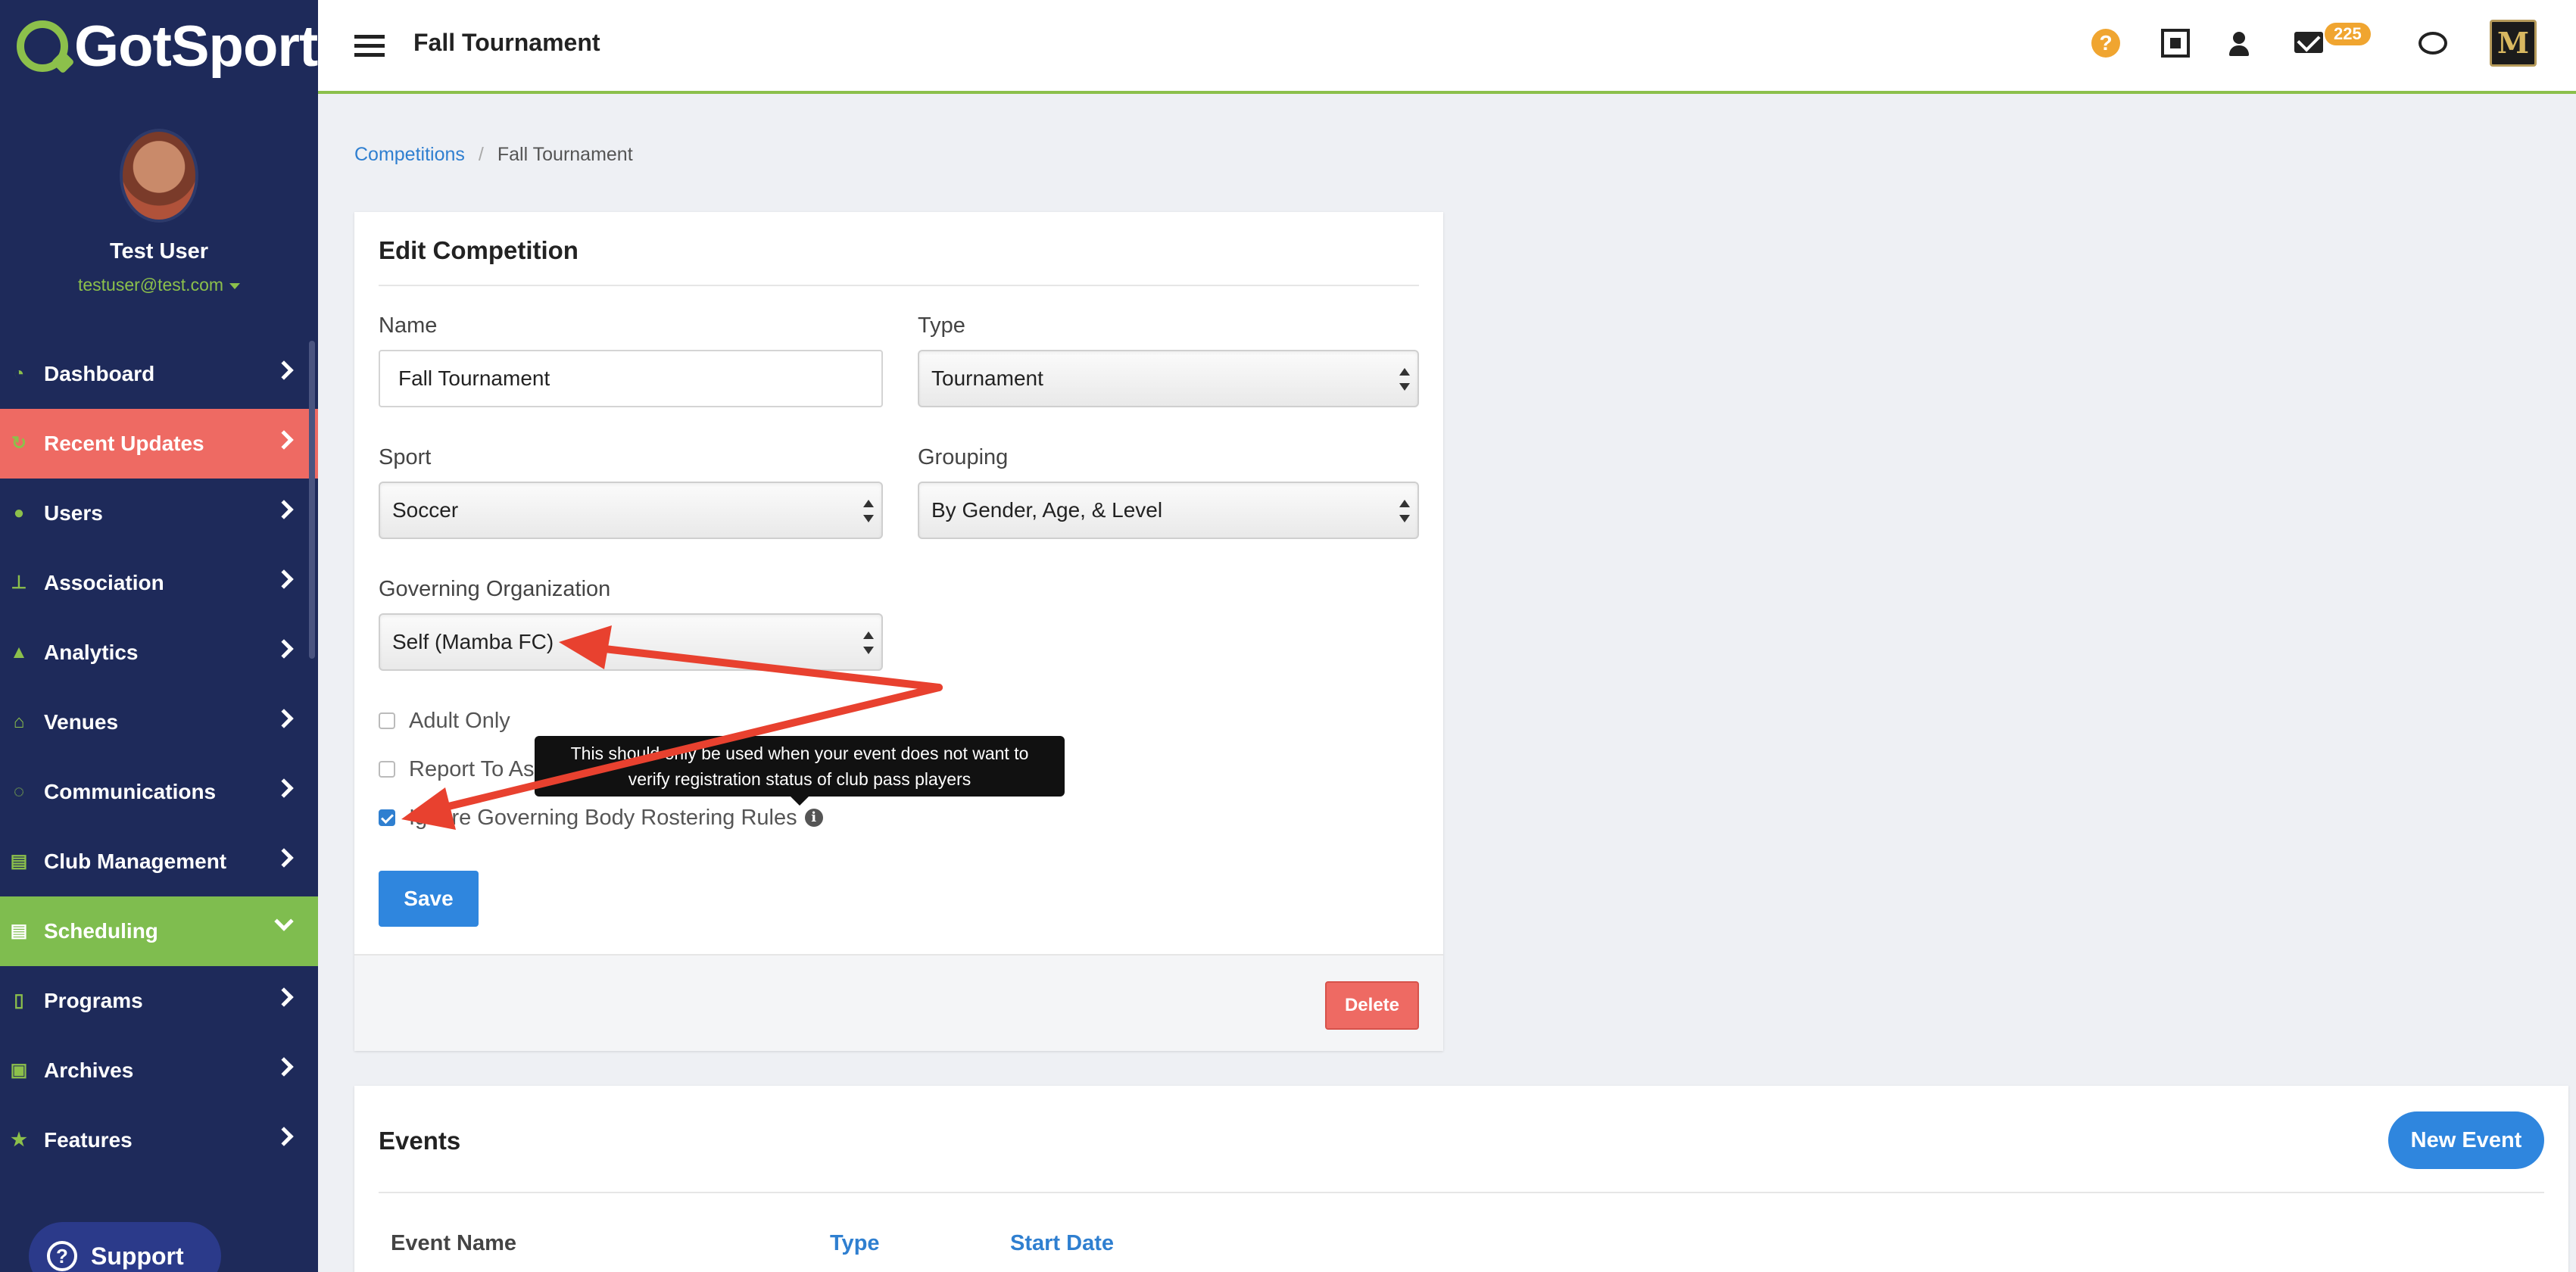  What do you see at coordinates (987, 378) in the screenshot?
I see `type-select-value: Tournament` at bounding box center [987, 378].